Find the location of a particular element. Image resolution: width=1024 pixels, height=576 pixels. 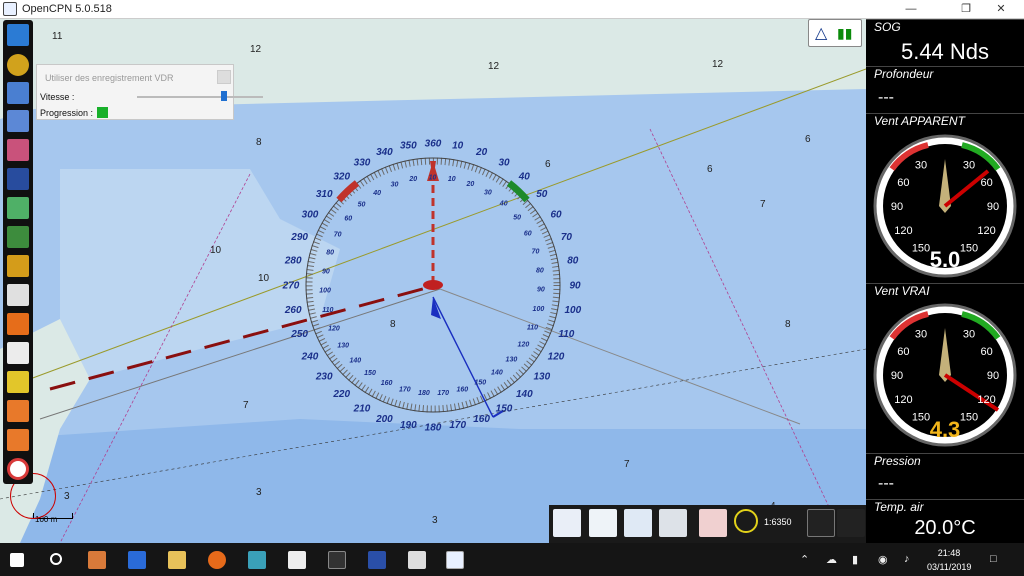

vdr-speed-slider-thumb is located at coordinates (224, 96).